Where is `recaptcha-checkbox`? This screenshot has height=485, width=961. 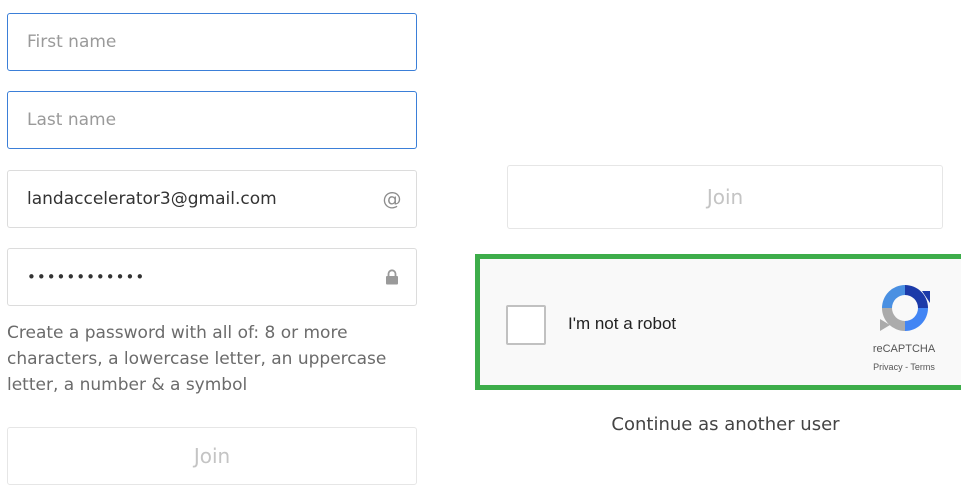 recaptcha-checkbox is located at coordinates (526, 325).